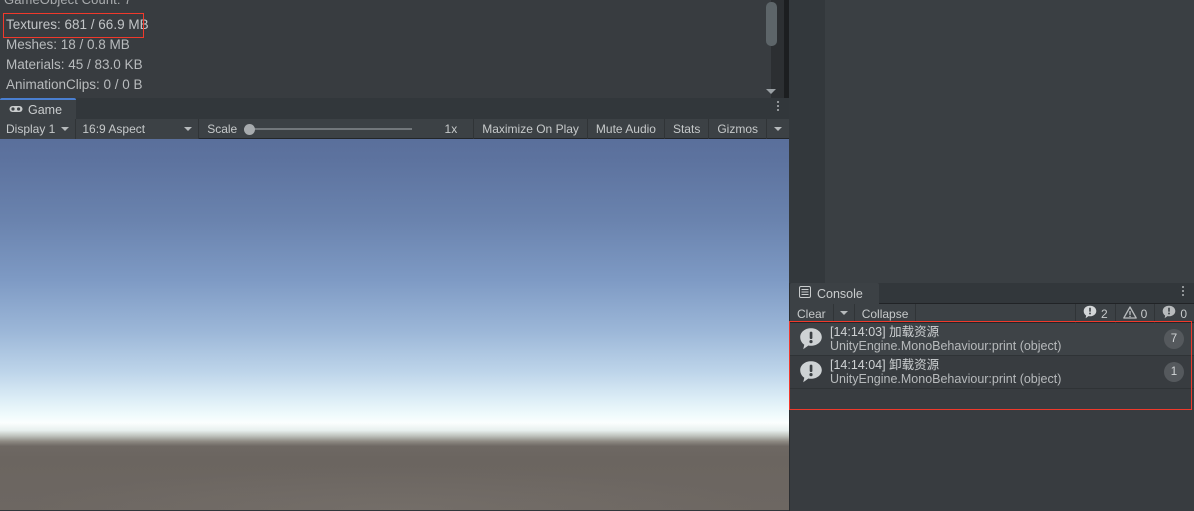 This screenshot has width=1194, height=511. What do you see at coordinates (771, 24) in the screenshot?
I see `stats-scrollbar-thumb` at bounding box center [771, 24].